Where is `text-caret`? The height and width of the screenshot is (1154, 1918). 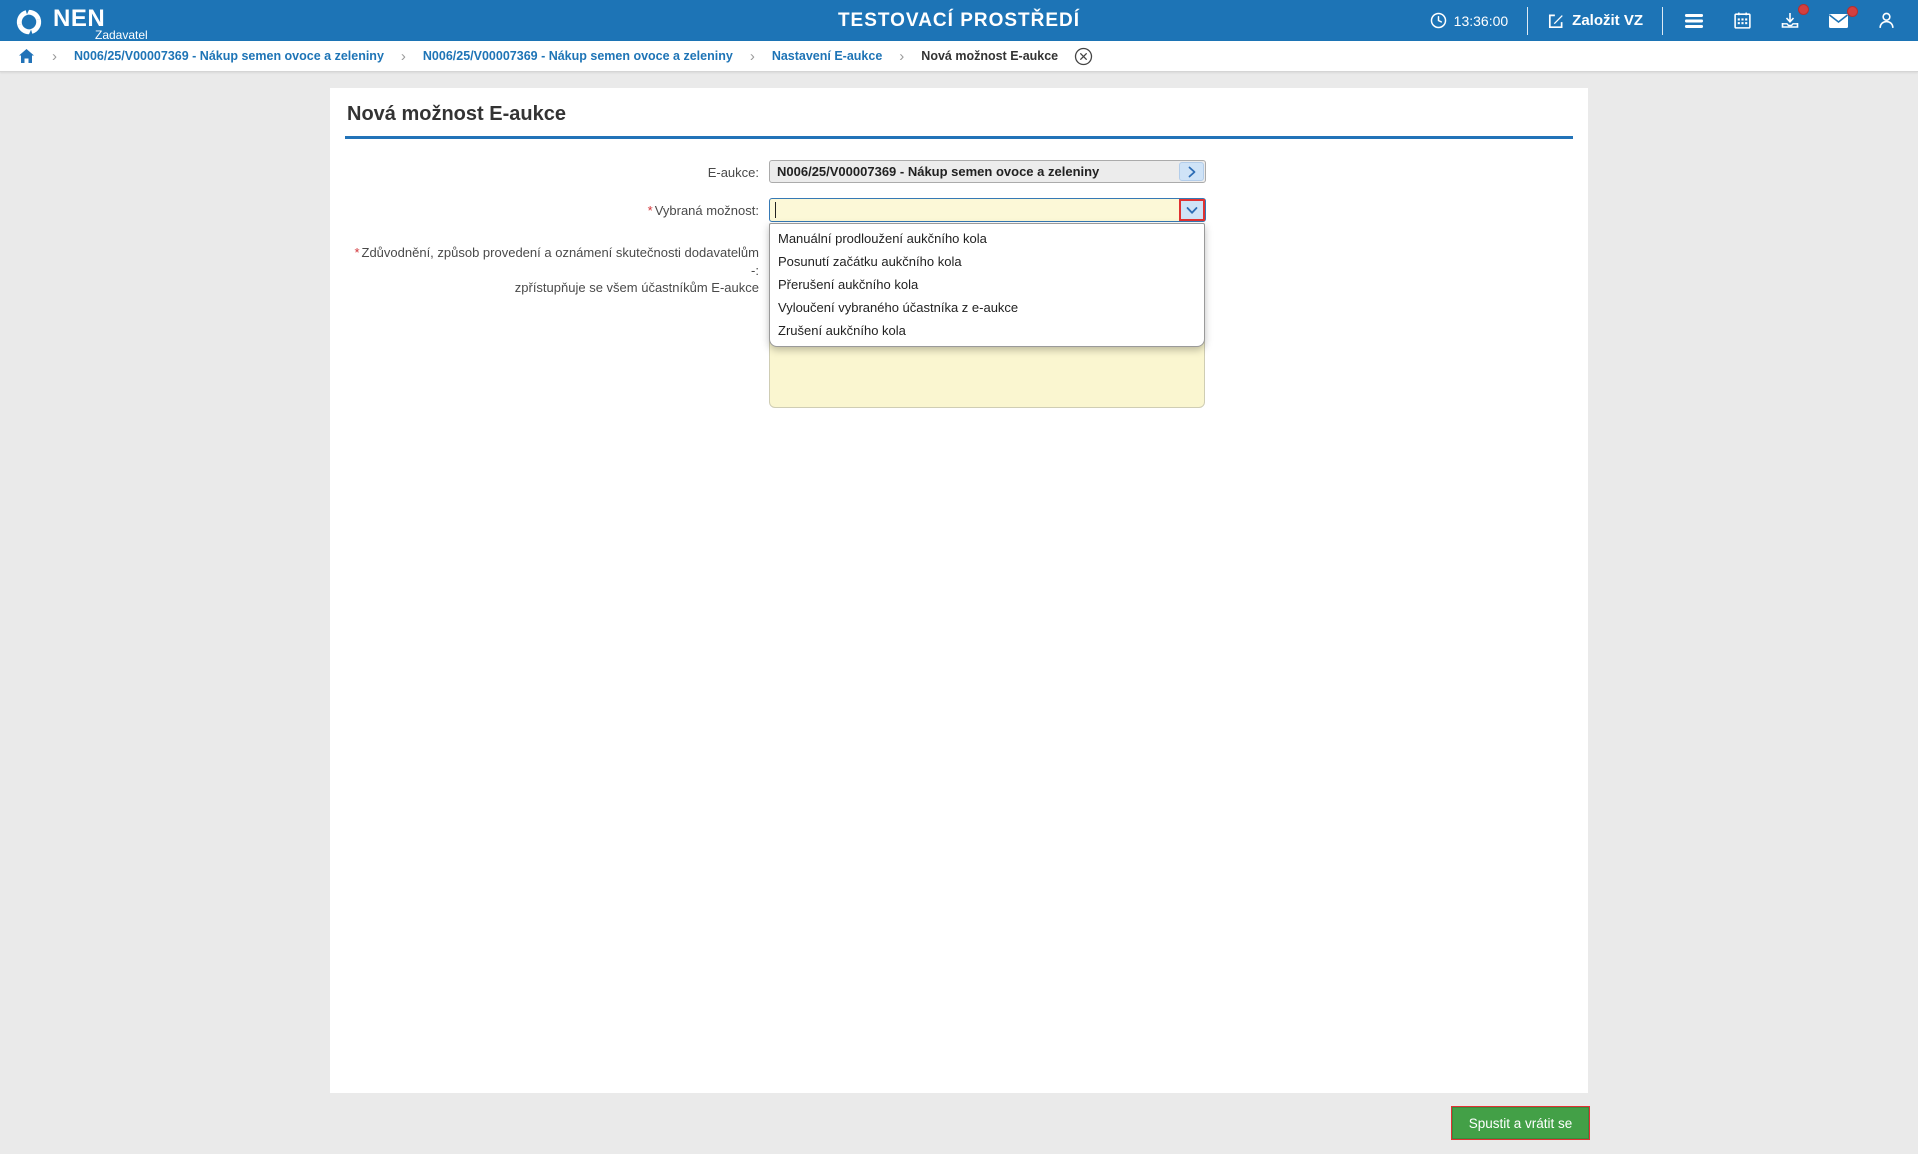
text-caret is located at coordinates (775, 210).